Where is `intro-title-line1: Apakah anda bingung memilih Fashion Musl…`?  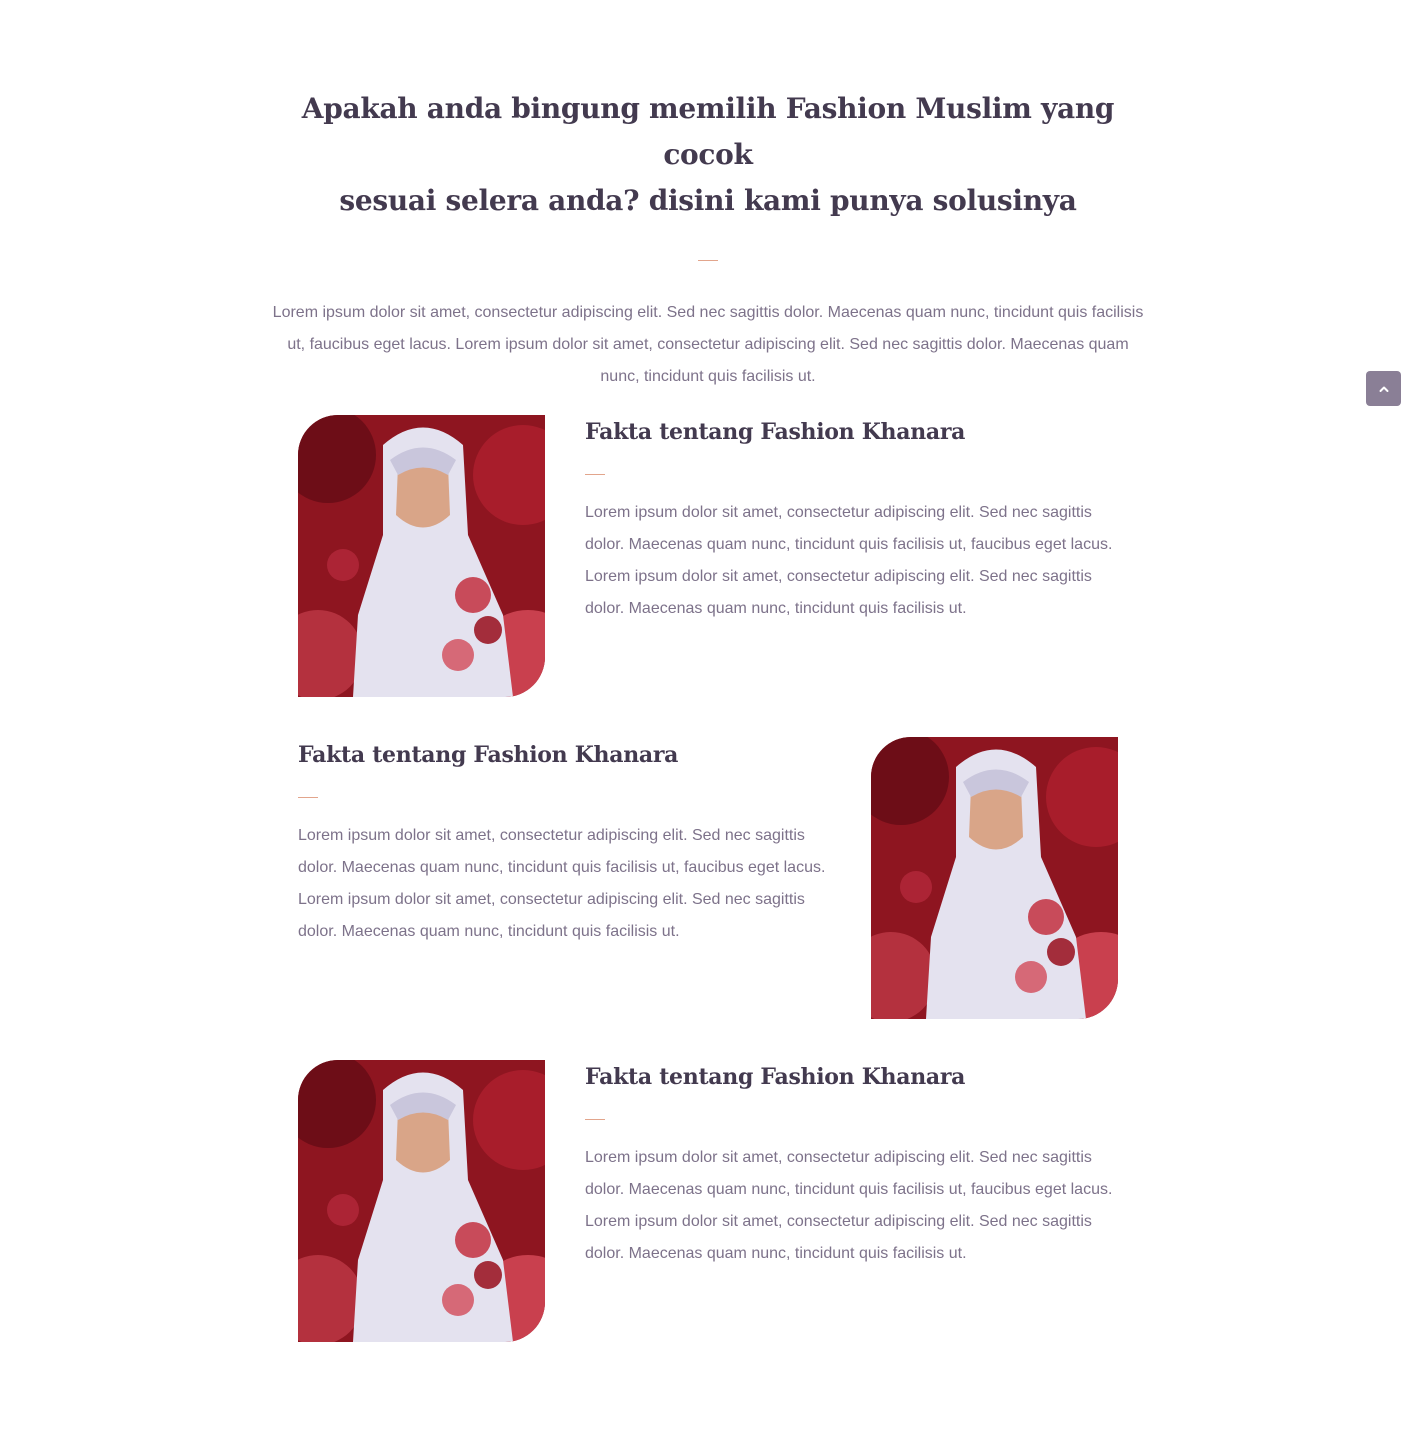
intro-title-line1: Apakah anda bingung memilih Fashion Musl… is located at coordinates (708, 131).